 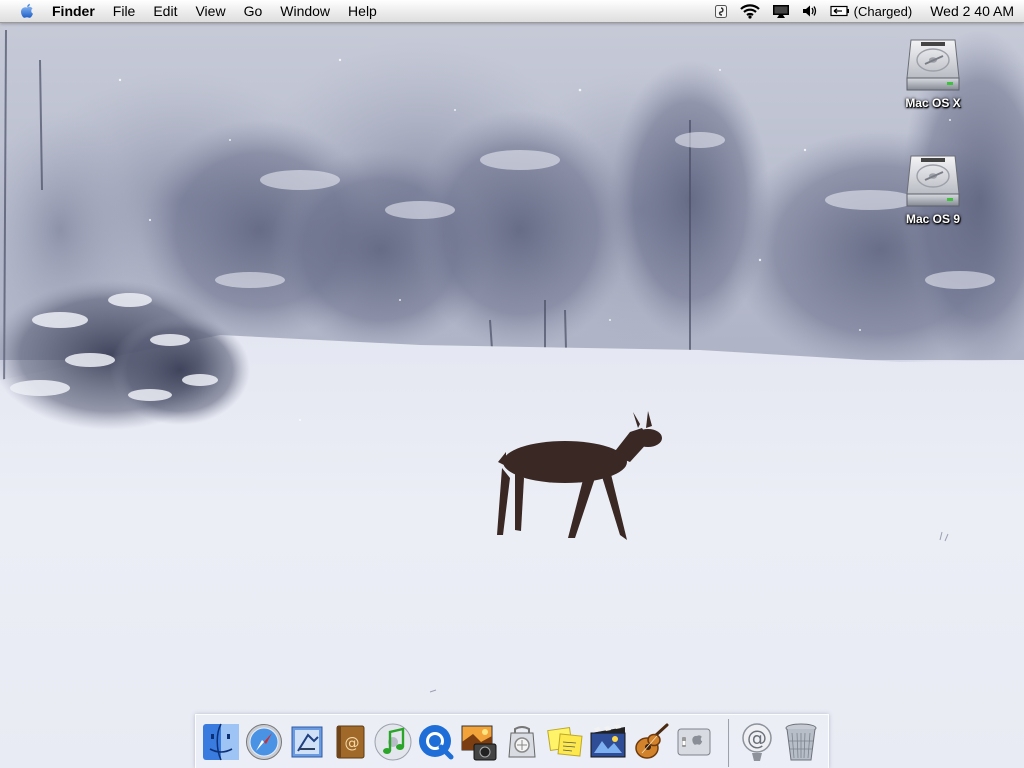 I want to click on dock-item-iphoto, so click(x=479, y=742).